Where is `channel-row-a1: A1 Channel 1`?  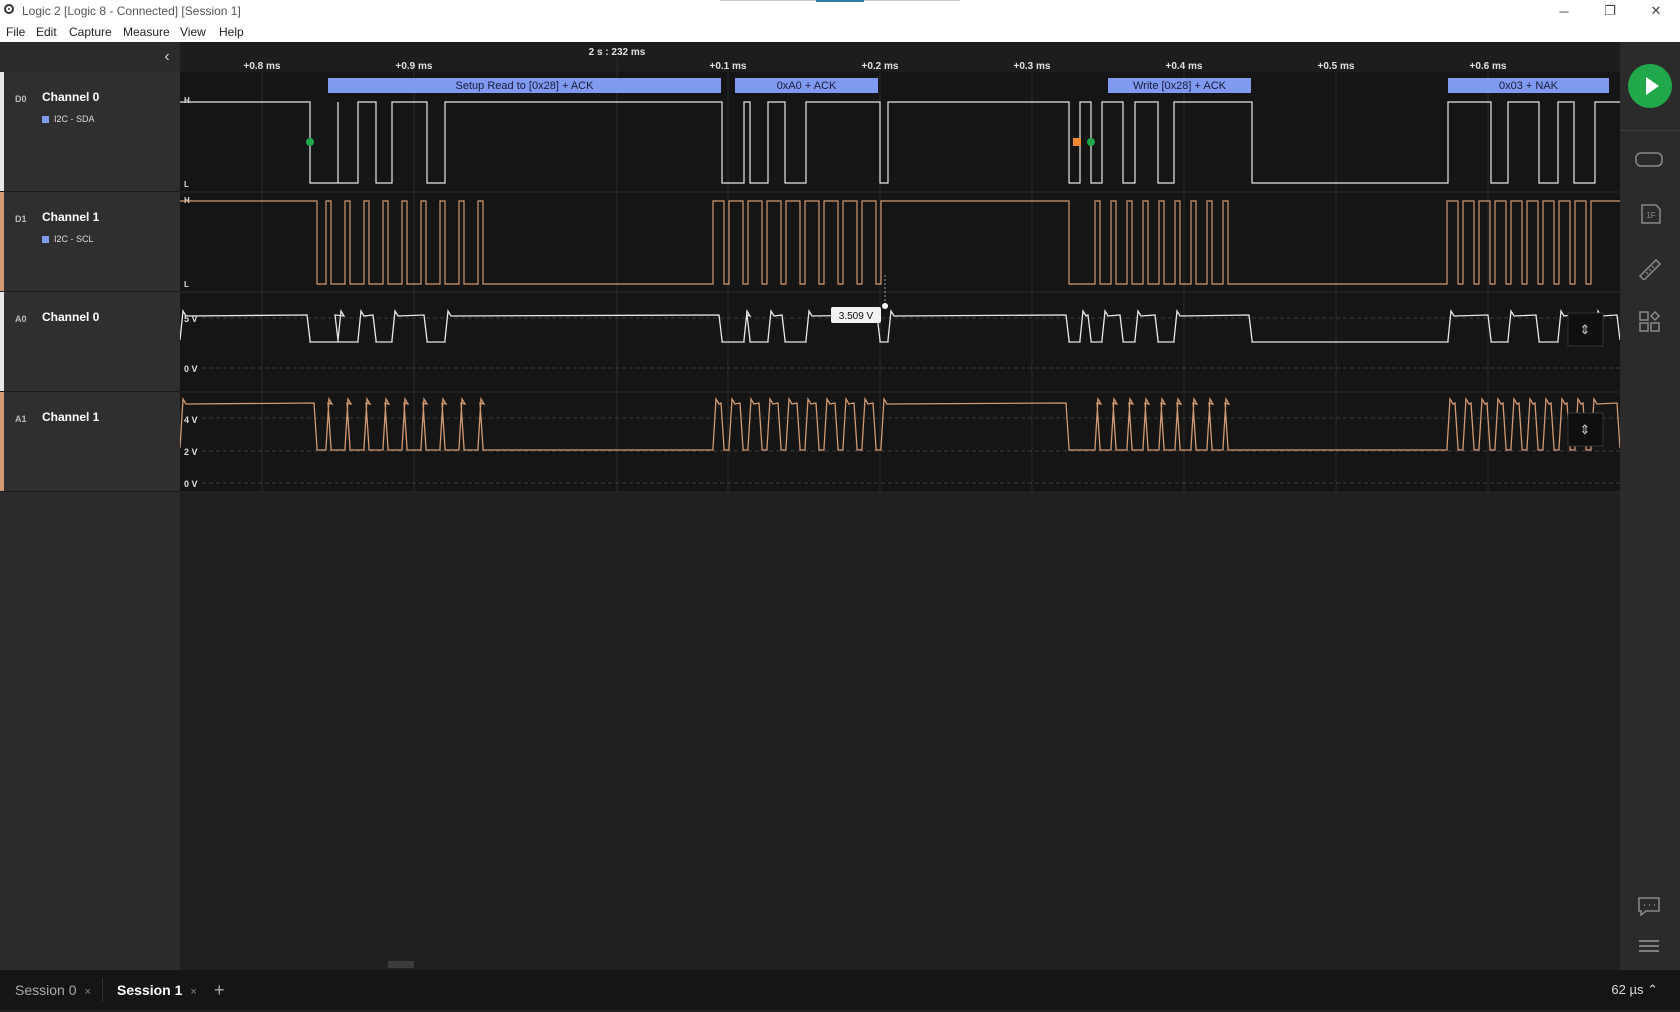 channel-row-a1: A1 Channel 1 is located at coordinates (90, 442).